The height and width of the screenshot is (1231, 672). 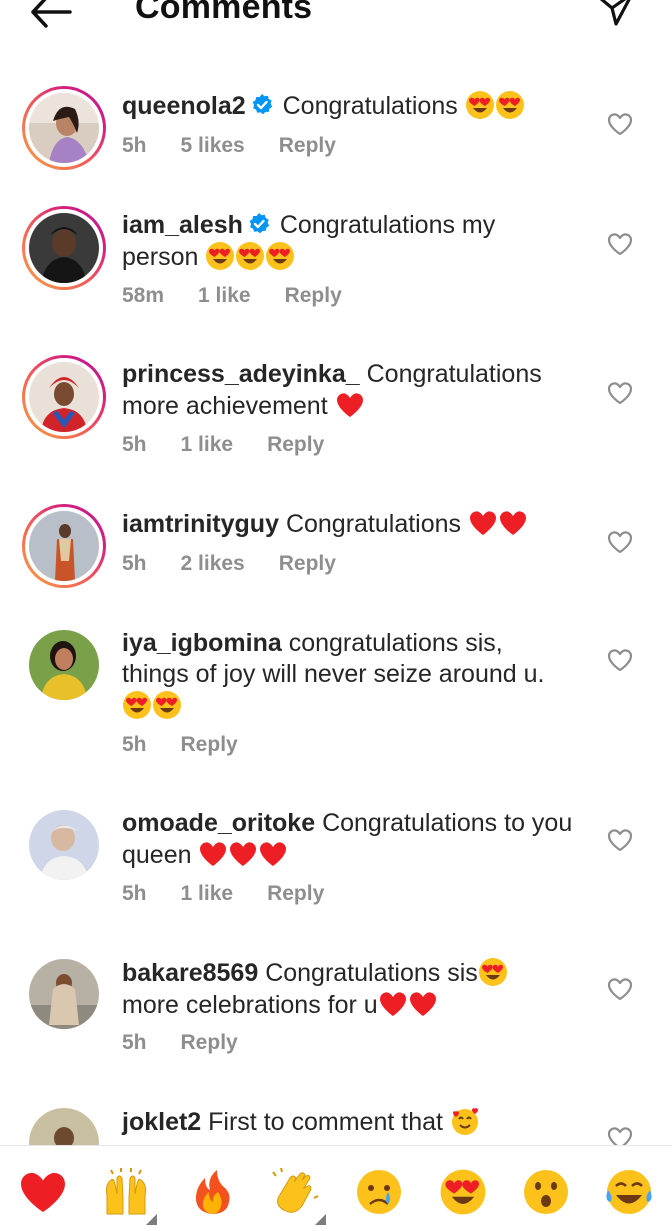 I want to click on fire-icon, so click(x=212, y=1192).